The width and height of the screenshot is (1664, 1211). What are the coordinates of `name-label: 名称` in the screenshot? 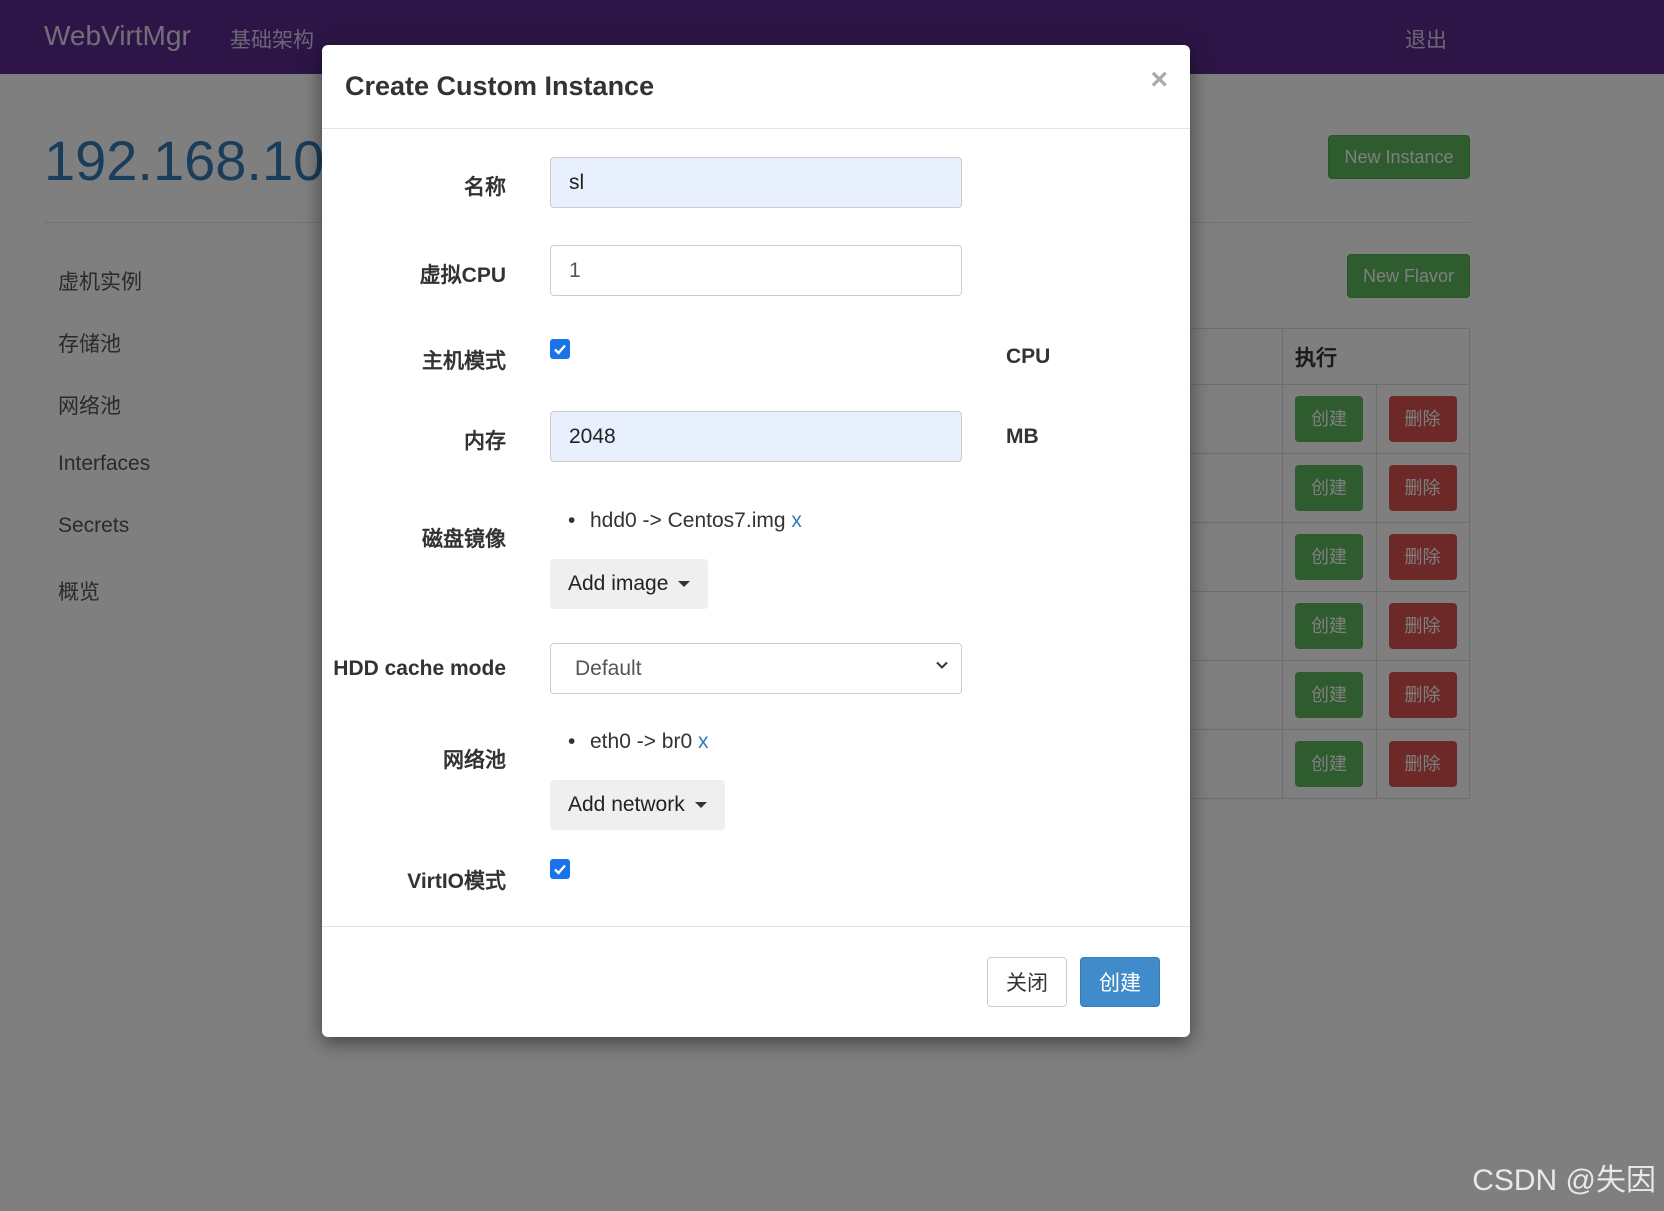 It's located at (485, 187).